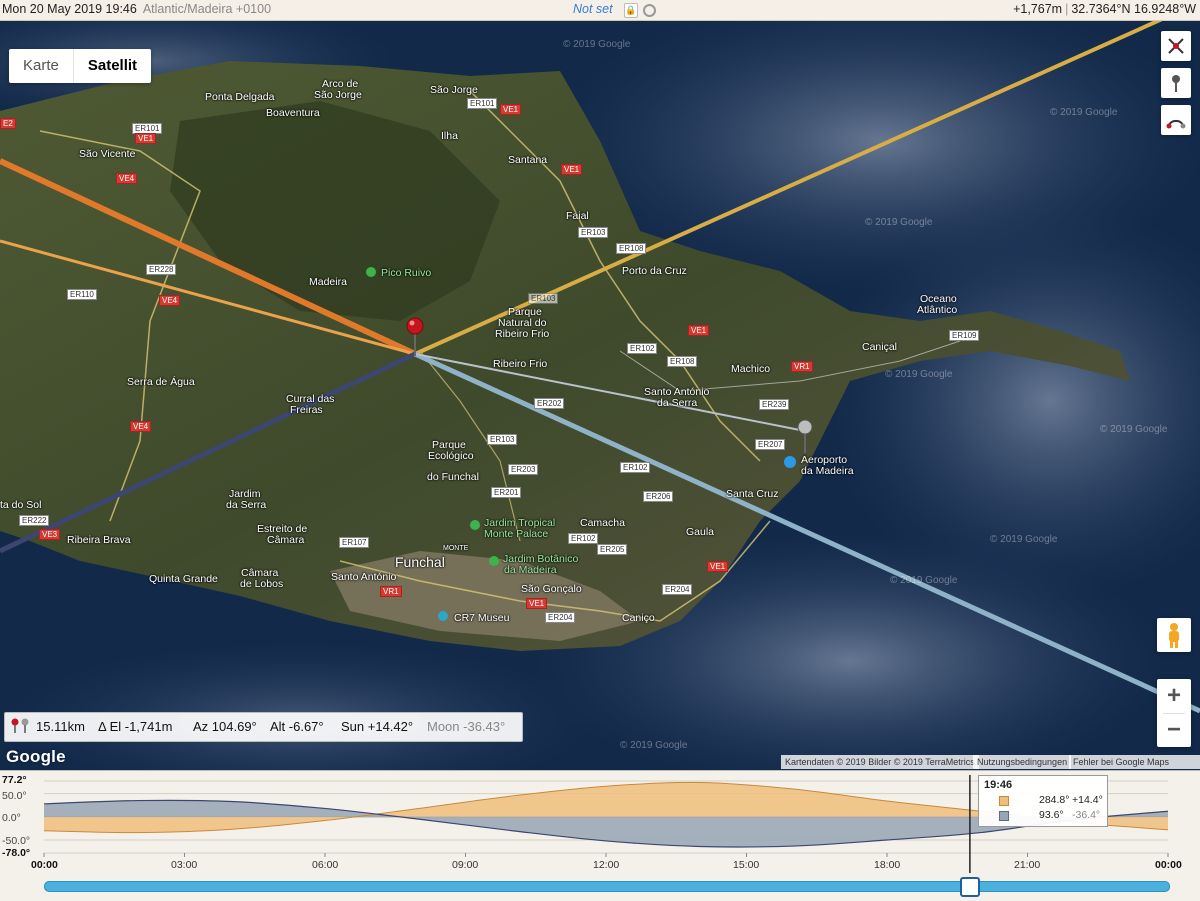 The width and height of the screenshot is (1200, 901). What do you see at coordinates (1104, 9) in the screenshot?
I see `position-readout: +1,767m | 32.7364°N 16.9248°W` at bounding box center [1104, 9].